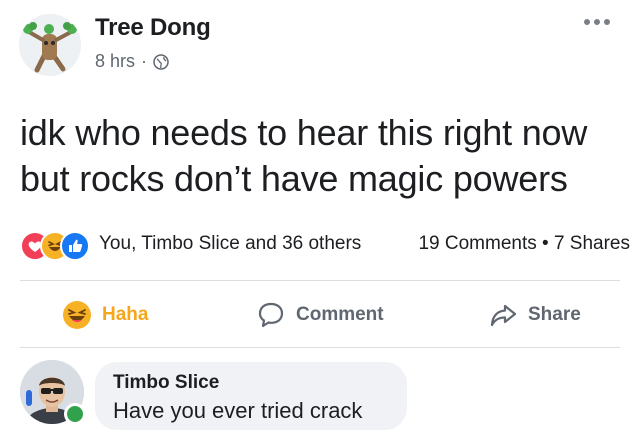 The image size is (640, 435). What do you see at coordinates (75, 246) in the screenshot?
I see `like-reaction-icon` at bounding box center [75, 246].